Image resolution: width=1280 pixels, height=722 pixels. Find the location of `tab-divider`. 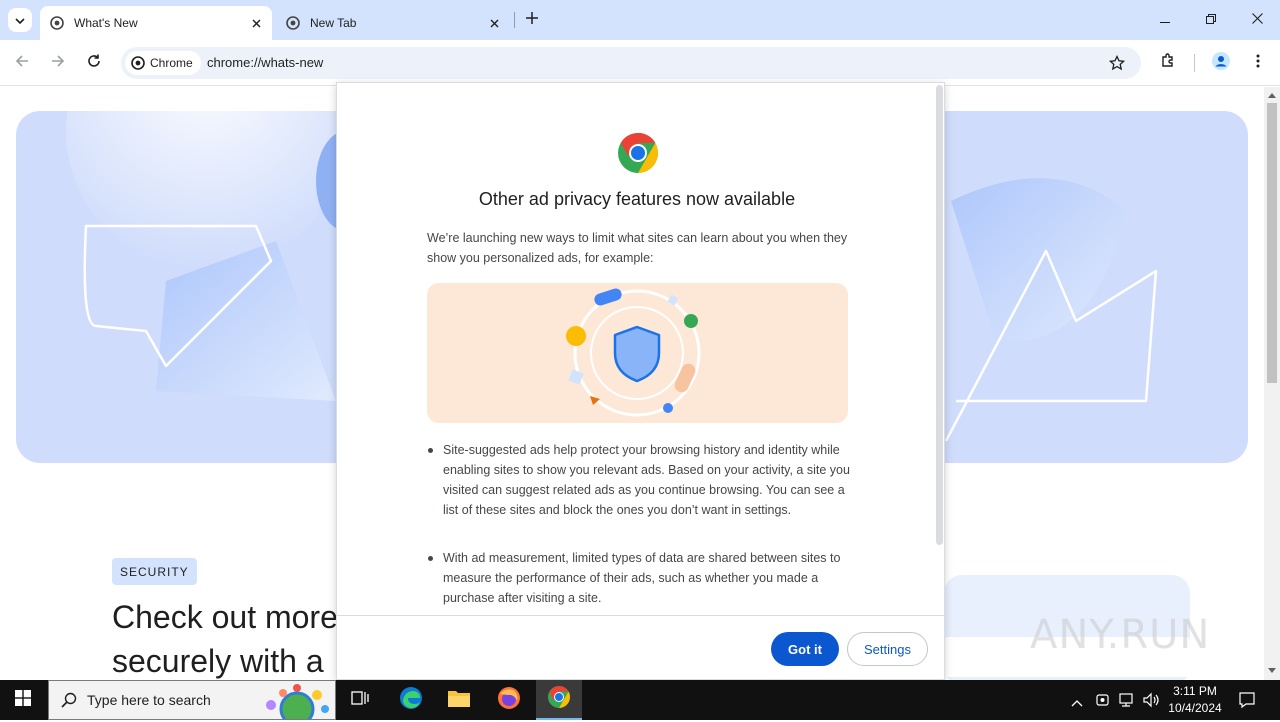

tab-divider is located at coordinates (514, 20).